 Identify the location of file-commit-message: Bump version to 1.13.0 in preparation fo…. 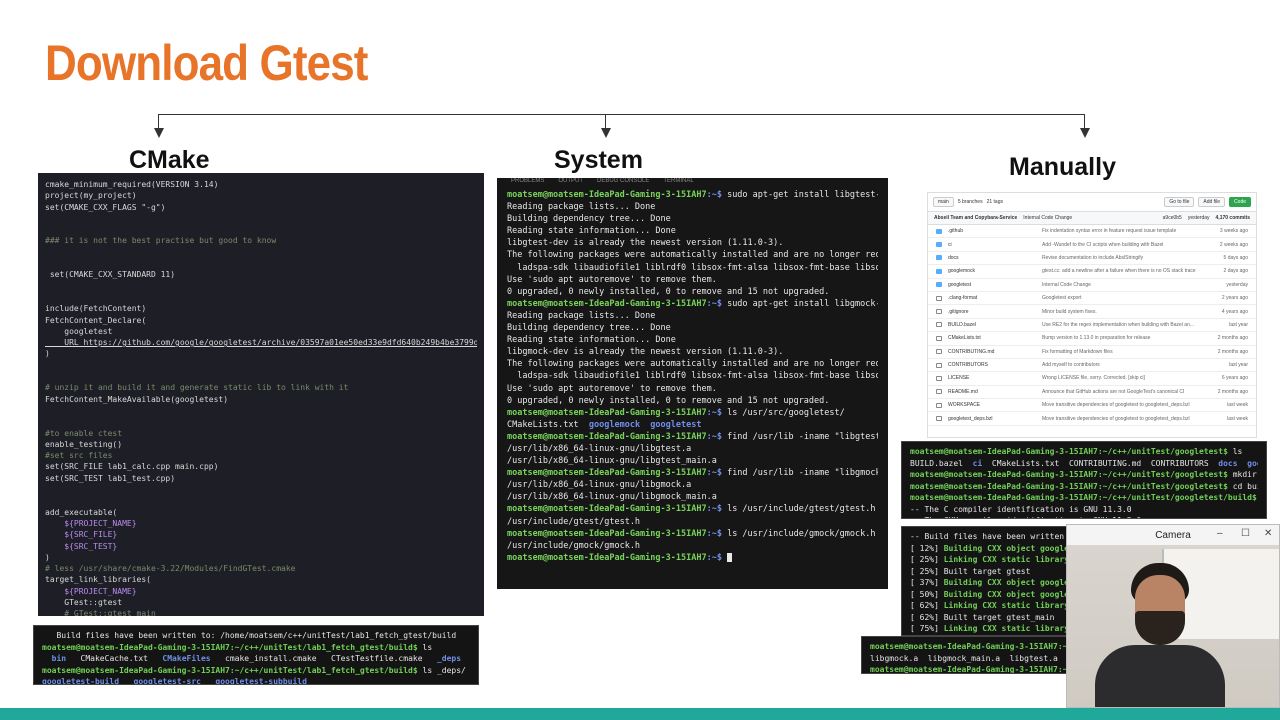
(1122, 338).